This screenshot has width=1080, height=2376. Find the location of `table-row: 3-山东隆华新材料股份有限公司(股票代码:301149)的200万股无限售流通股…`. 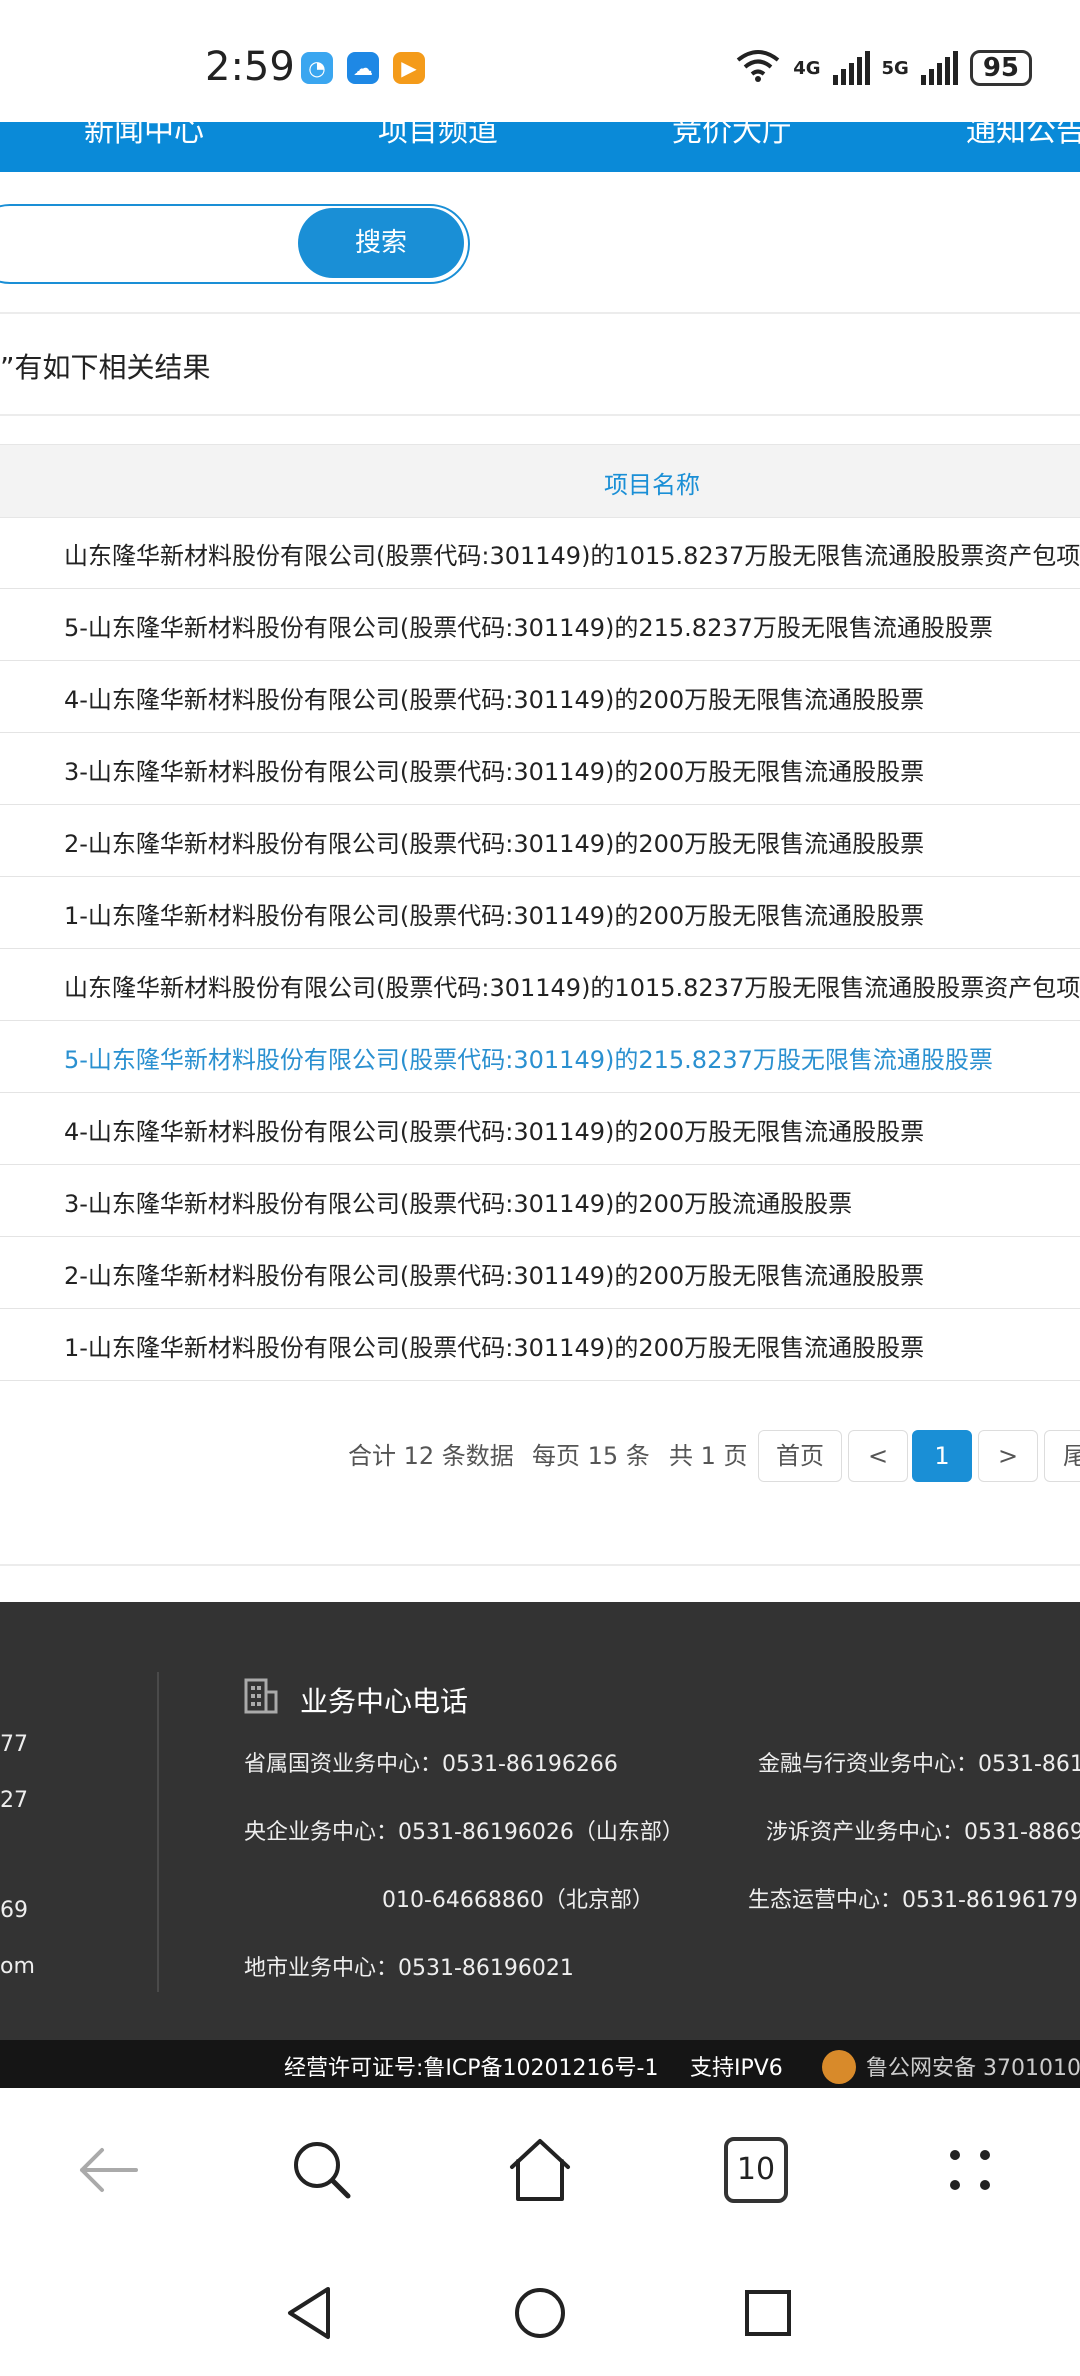

table-row: 3-山东隆华新材料股份有限公司(股票代码:301149)的200万股无限售流通股… is located at coordinates (540, 768).